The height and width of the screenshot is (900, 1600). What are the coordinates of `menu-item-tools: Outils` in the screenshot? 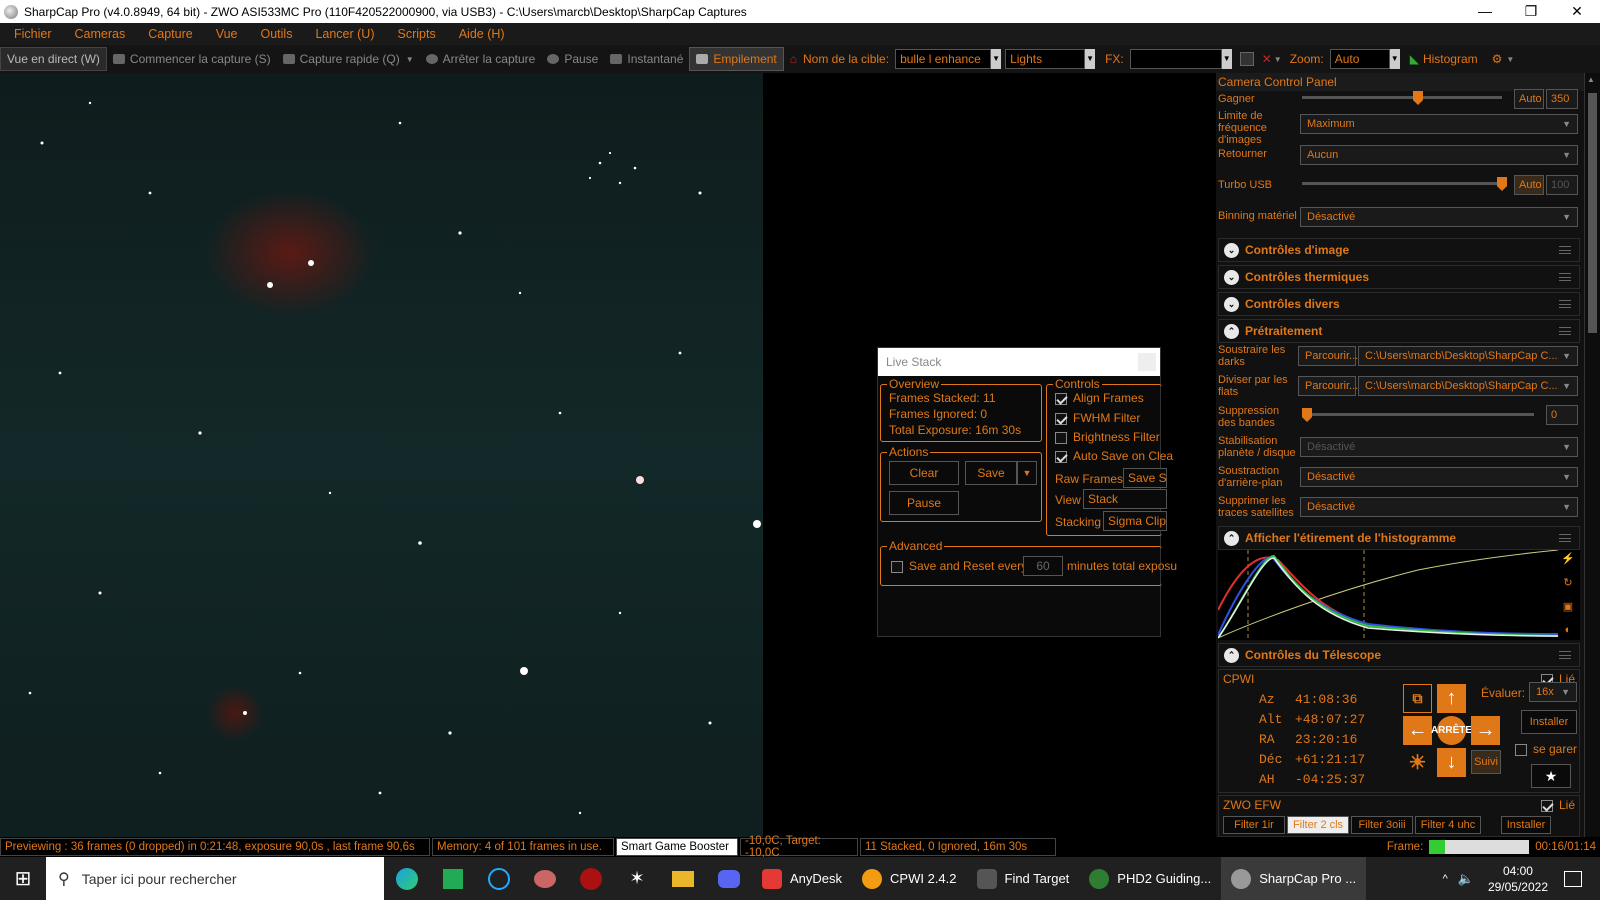 It's located at (274, 34).